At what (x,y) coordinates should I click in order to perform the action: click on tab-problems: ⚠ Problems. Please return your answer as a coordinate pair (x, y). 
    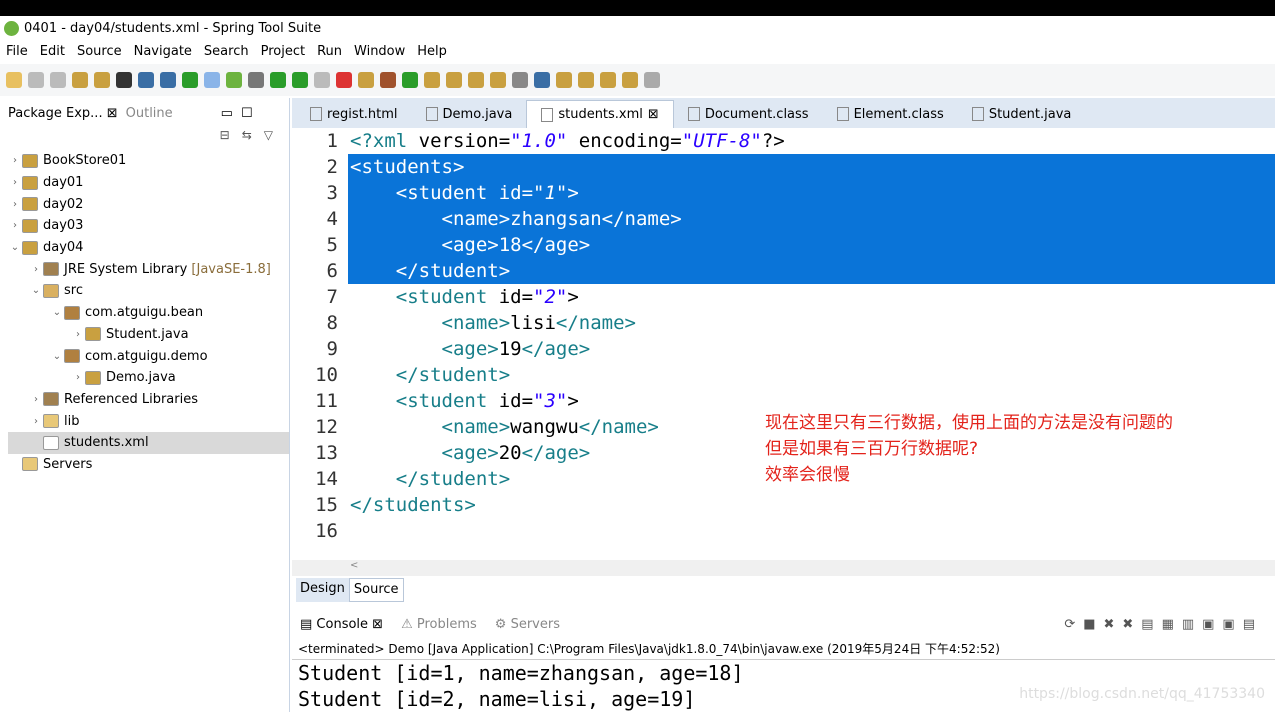
    Looking at the image, I should click on (439, 624).